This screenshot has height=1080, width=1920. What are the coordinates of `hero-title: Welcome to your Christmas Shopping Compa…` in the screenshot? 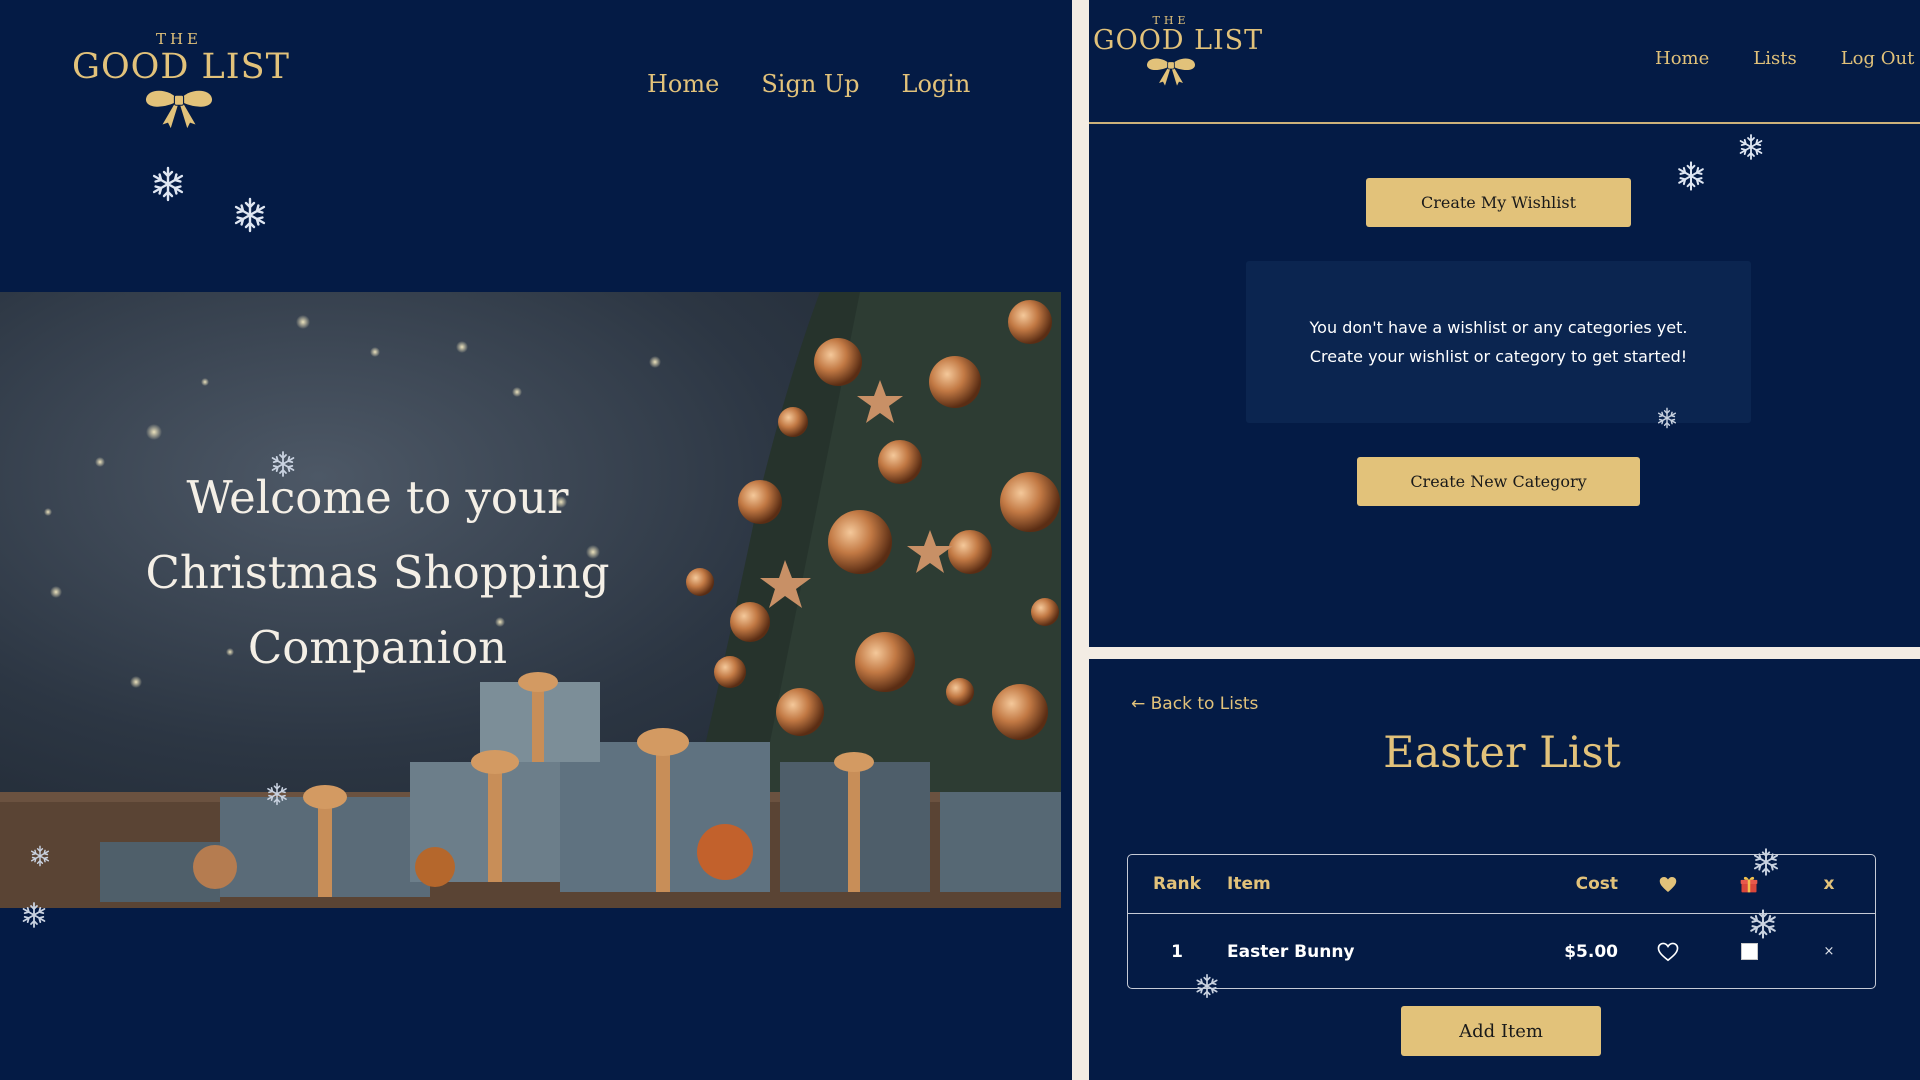 It's located at (377, 572).